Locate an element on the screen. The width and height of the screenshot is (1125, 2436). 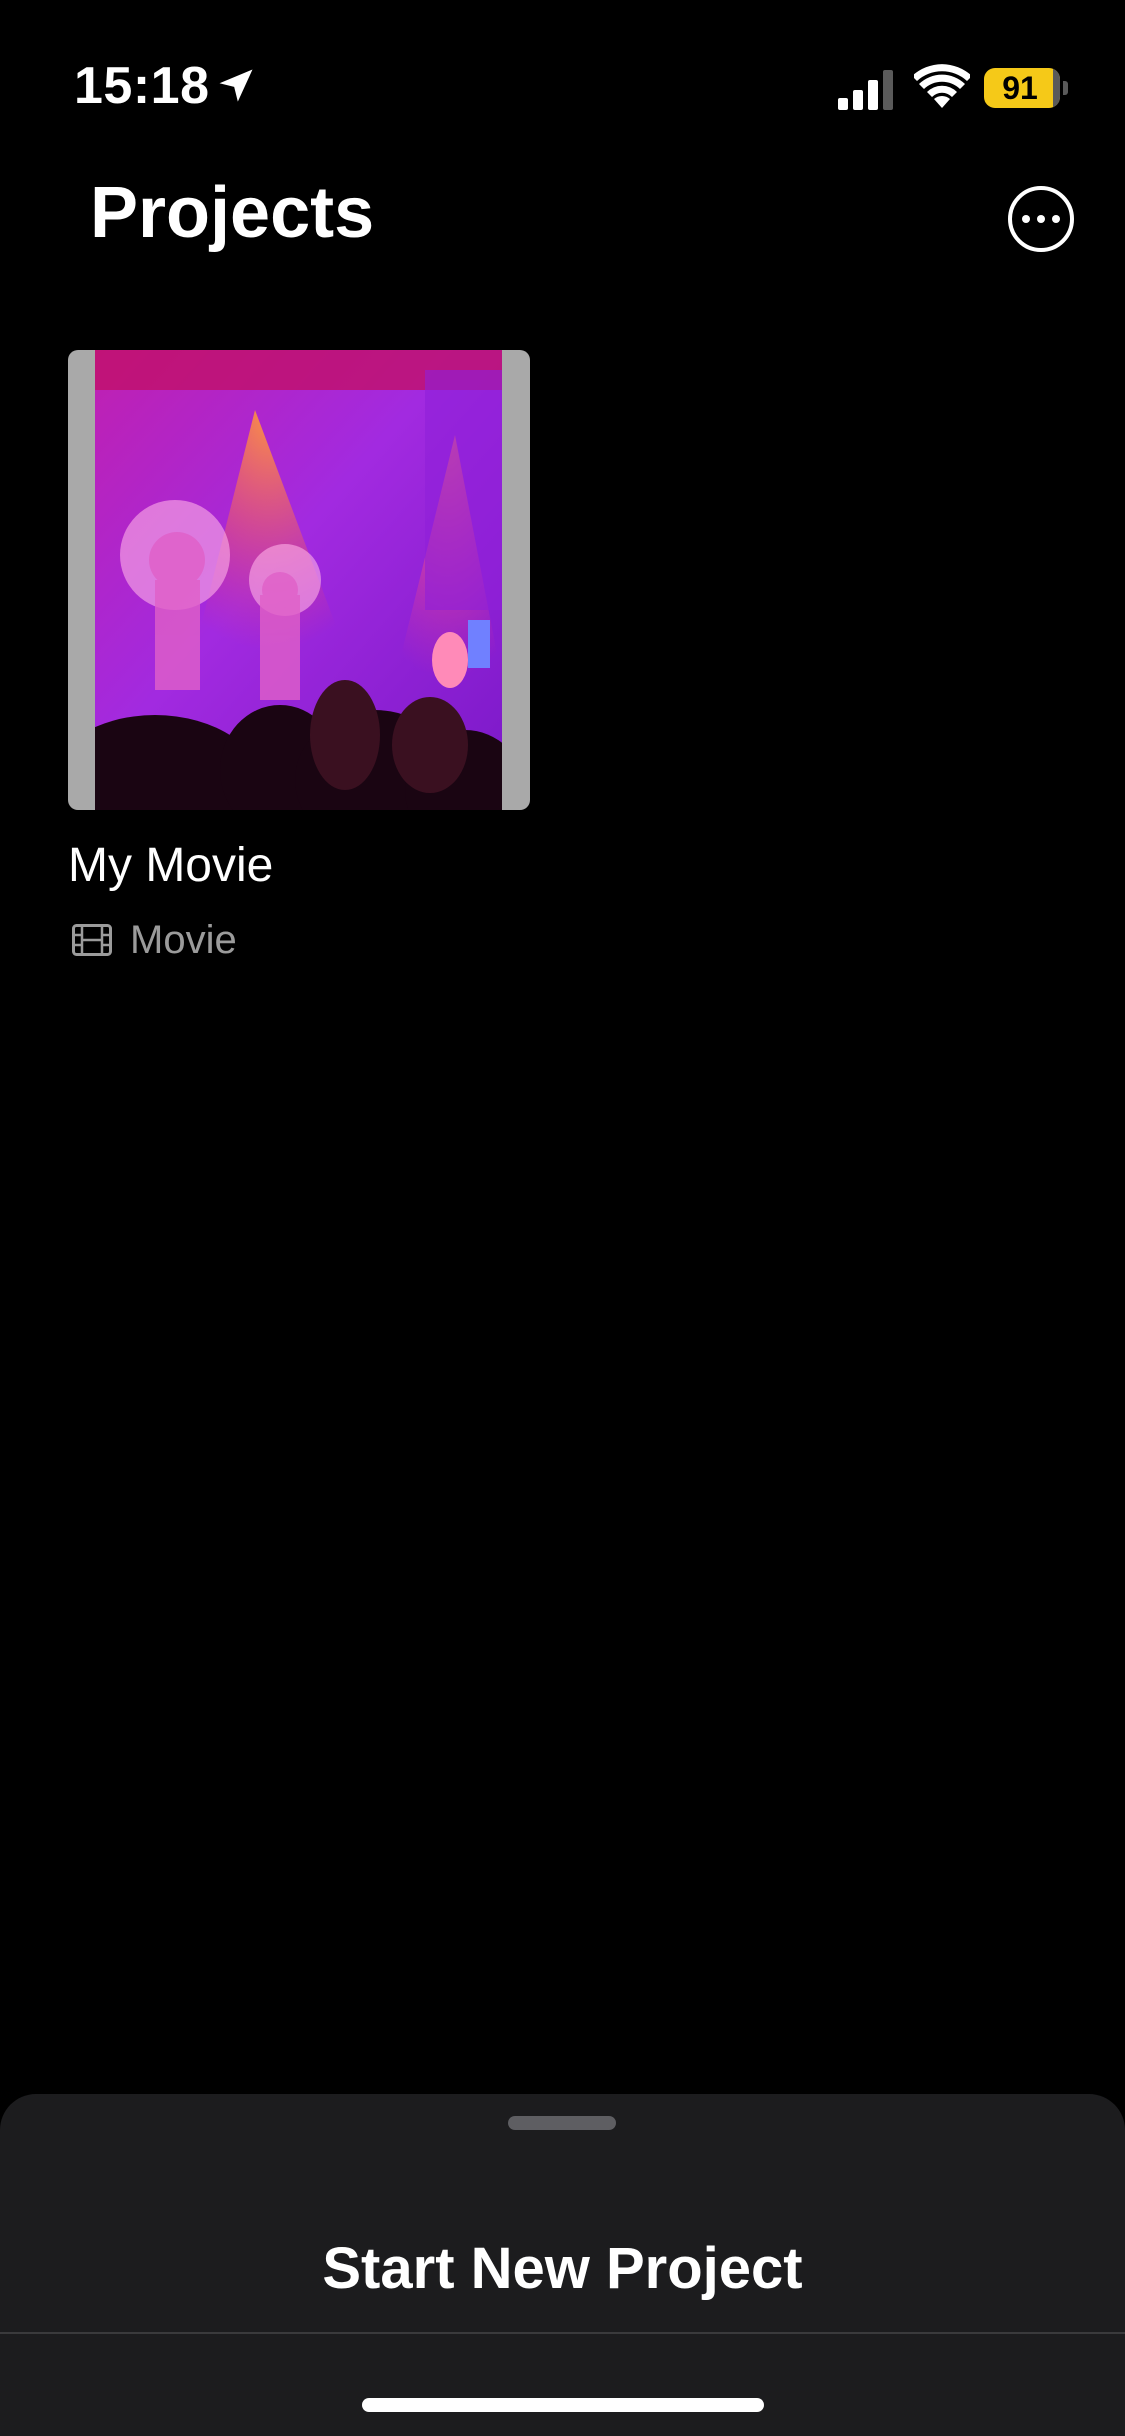
ellipsis-circle-icon is located at coordinates (1026, 219).